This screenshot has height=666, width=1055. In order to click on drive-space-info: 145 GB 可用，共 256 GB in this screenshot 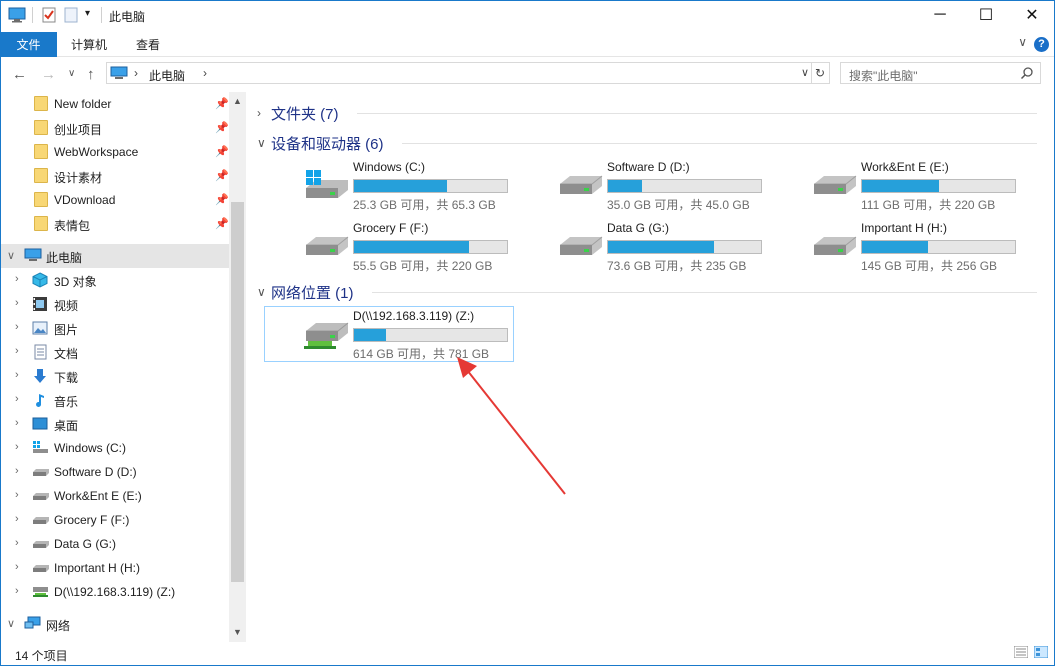, I will do `click(929, 266)`.